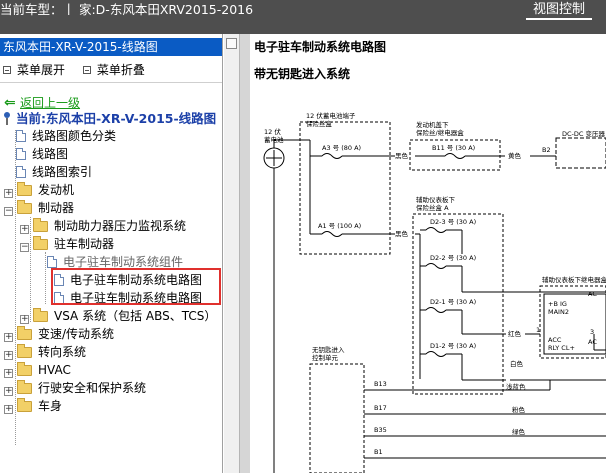 The image size is (606, 473). Describe the element at coordinates (328, 353) in the screenshot. I see `label-keyless-unit: 无钥匙进入控制单元` at that location.